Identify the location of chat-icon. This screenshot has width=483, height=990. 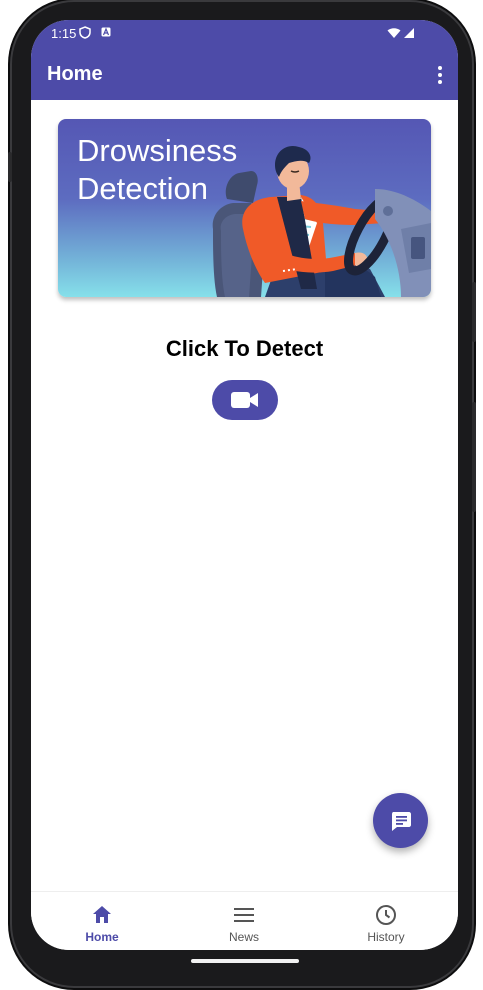
(401, 821).